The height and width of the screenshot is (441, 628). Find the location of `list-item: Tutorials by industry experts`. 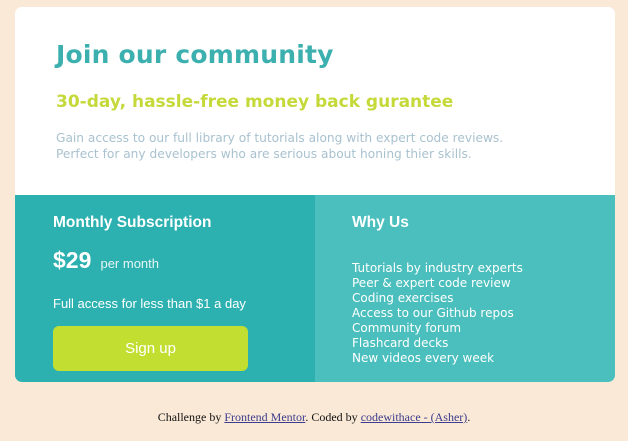

list-item: Tutorials by industry experts is located at coordinates (437, 268).